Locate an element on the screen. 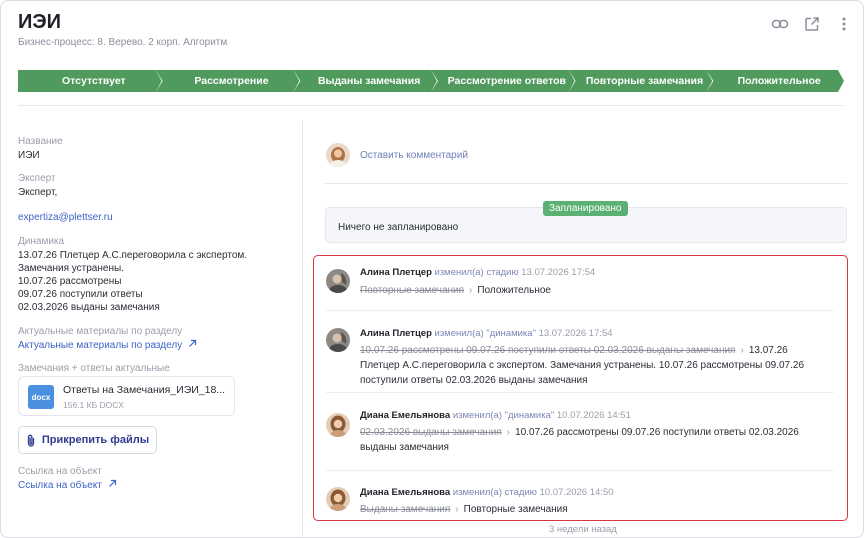 Image resolution: width=864 pixels, height=538 pixels. relative-time: 3 недели назад is located at coordinates (583, 529).